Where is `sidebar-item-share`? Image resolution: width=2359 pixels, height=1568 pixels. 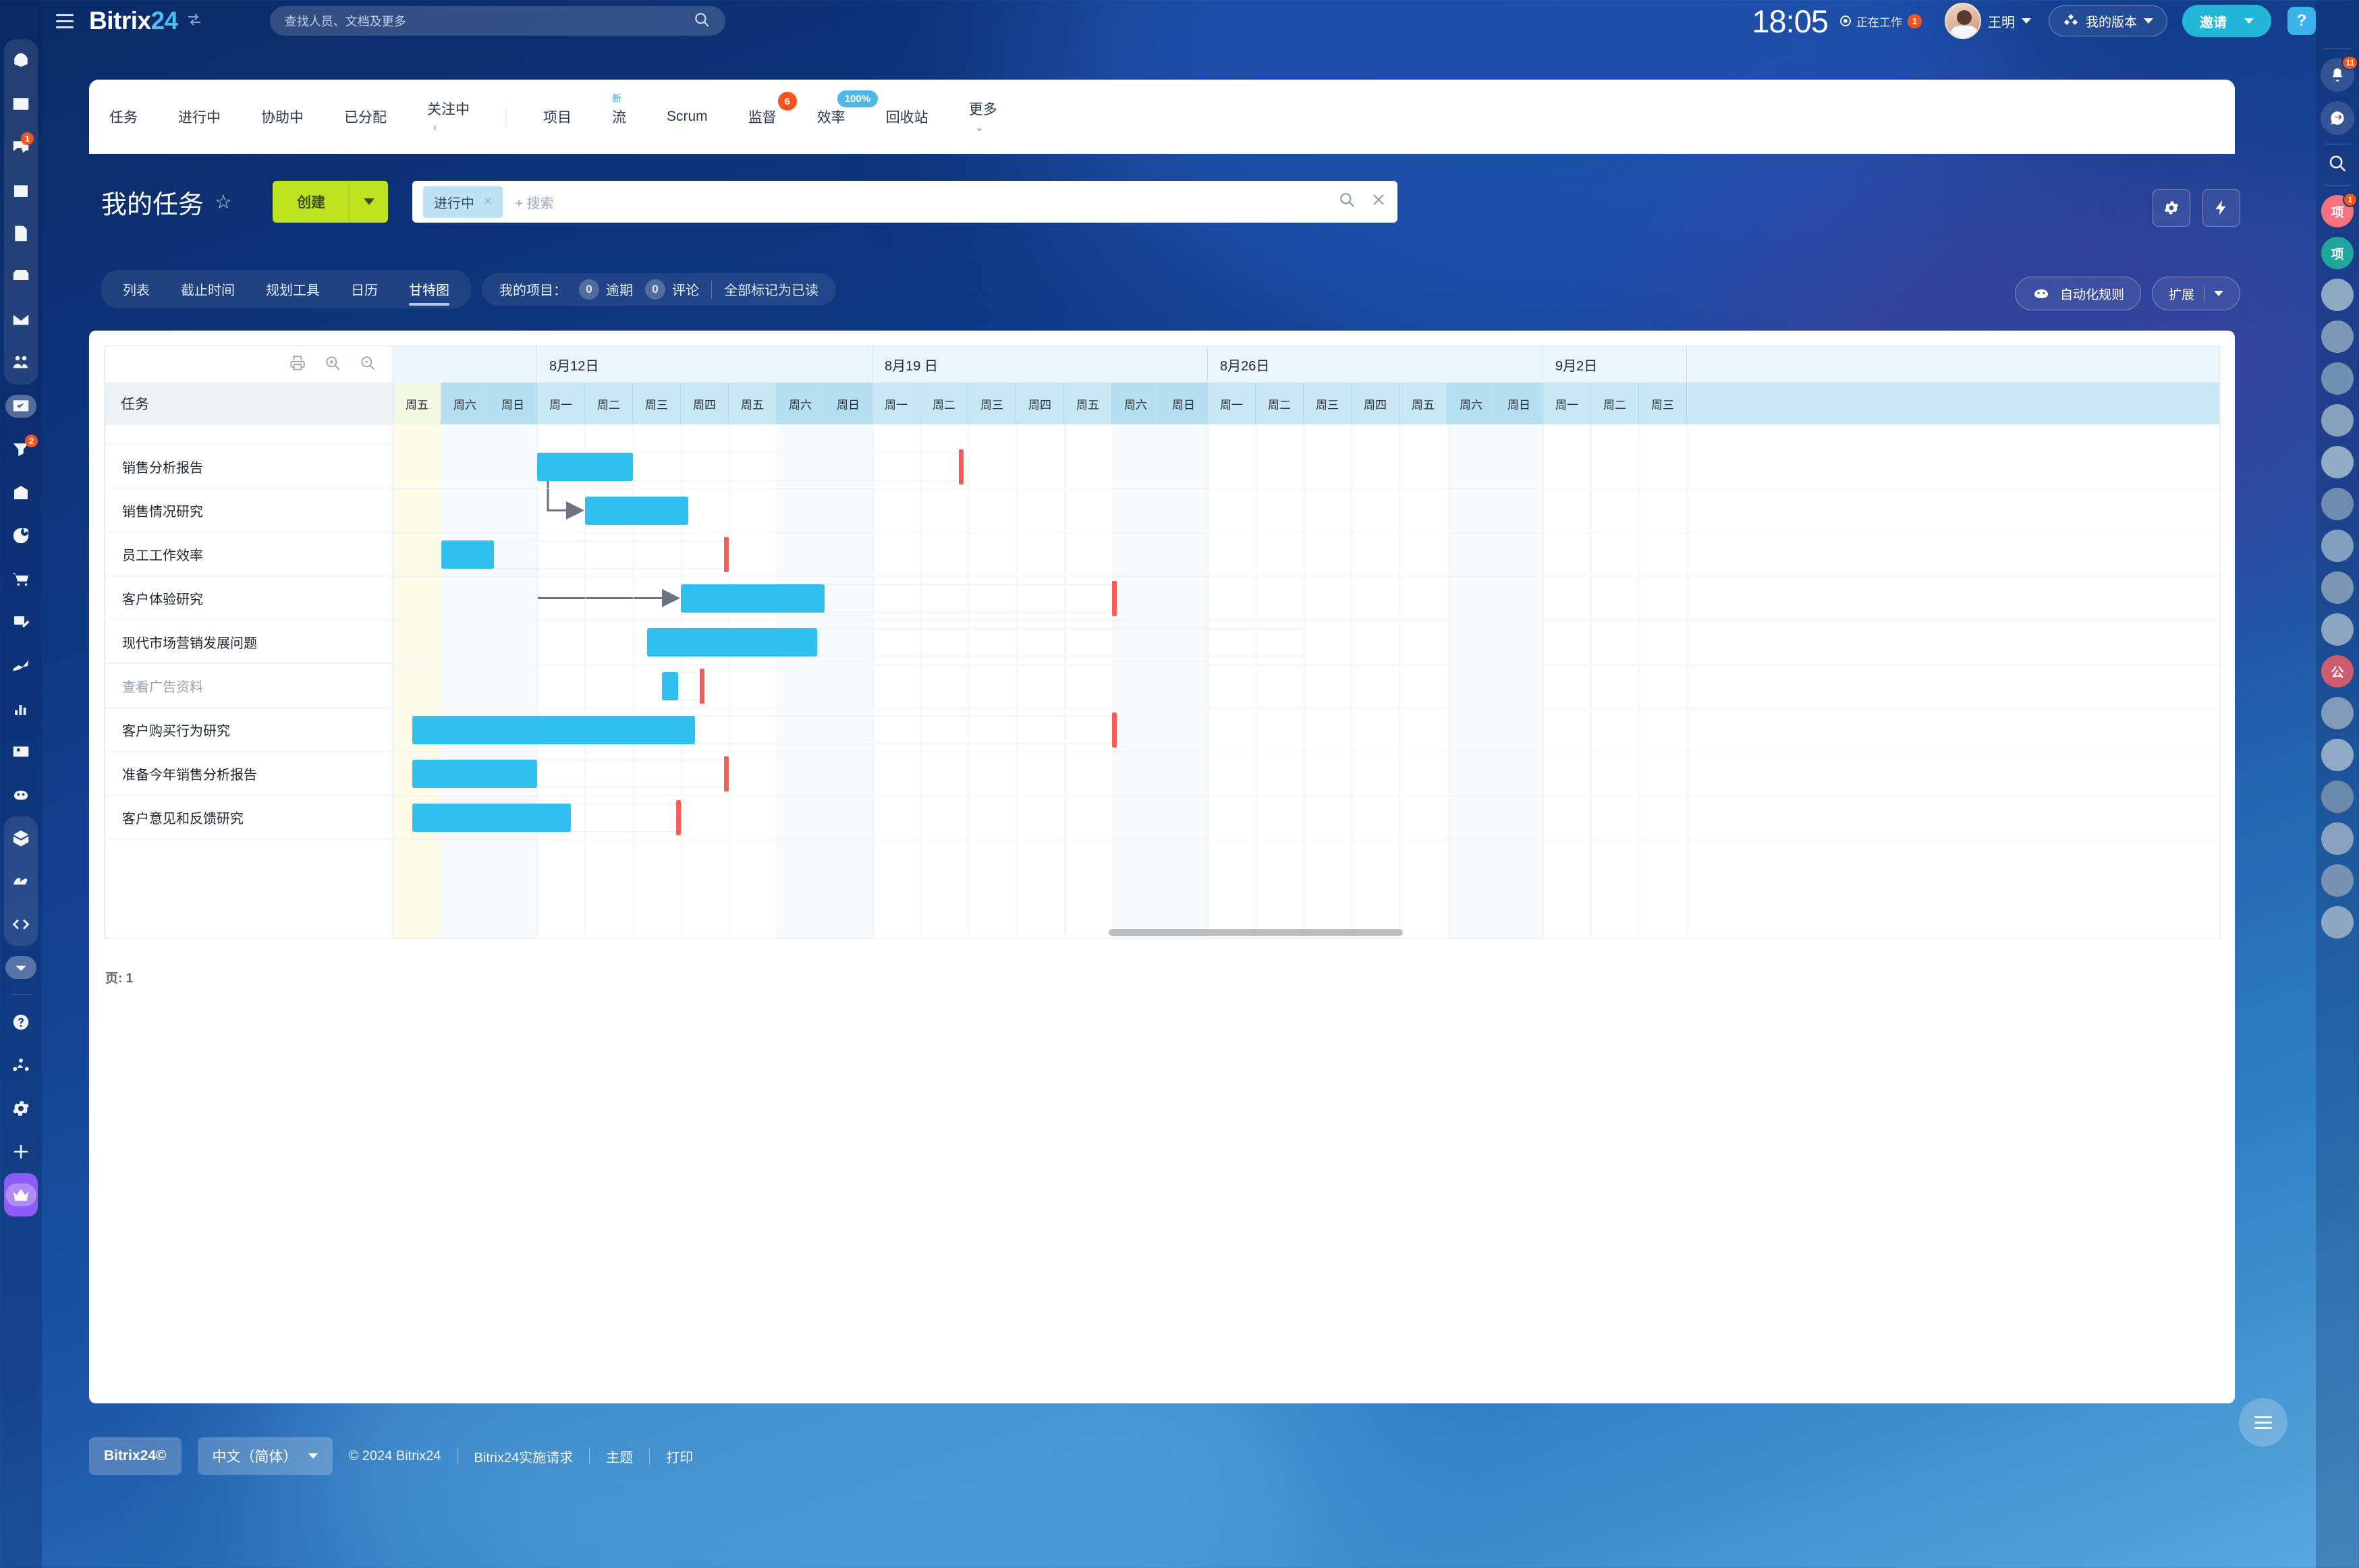
sidebar-item-share is located at coordinates (21, 1065).